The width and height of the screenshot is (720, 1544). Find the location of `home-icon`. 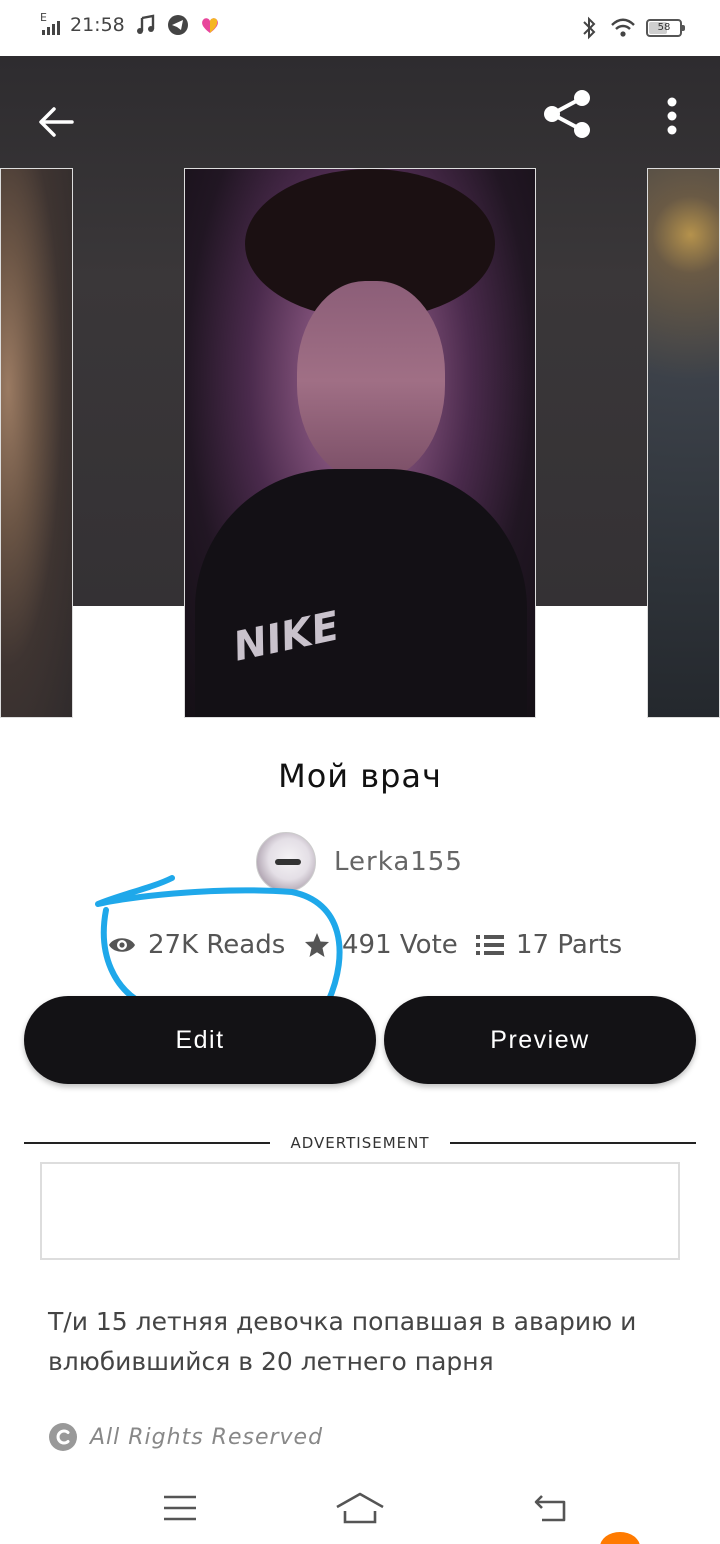

home-icon is located at coordinates (360, 1508).